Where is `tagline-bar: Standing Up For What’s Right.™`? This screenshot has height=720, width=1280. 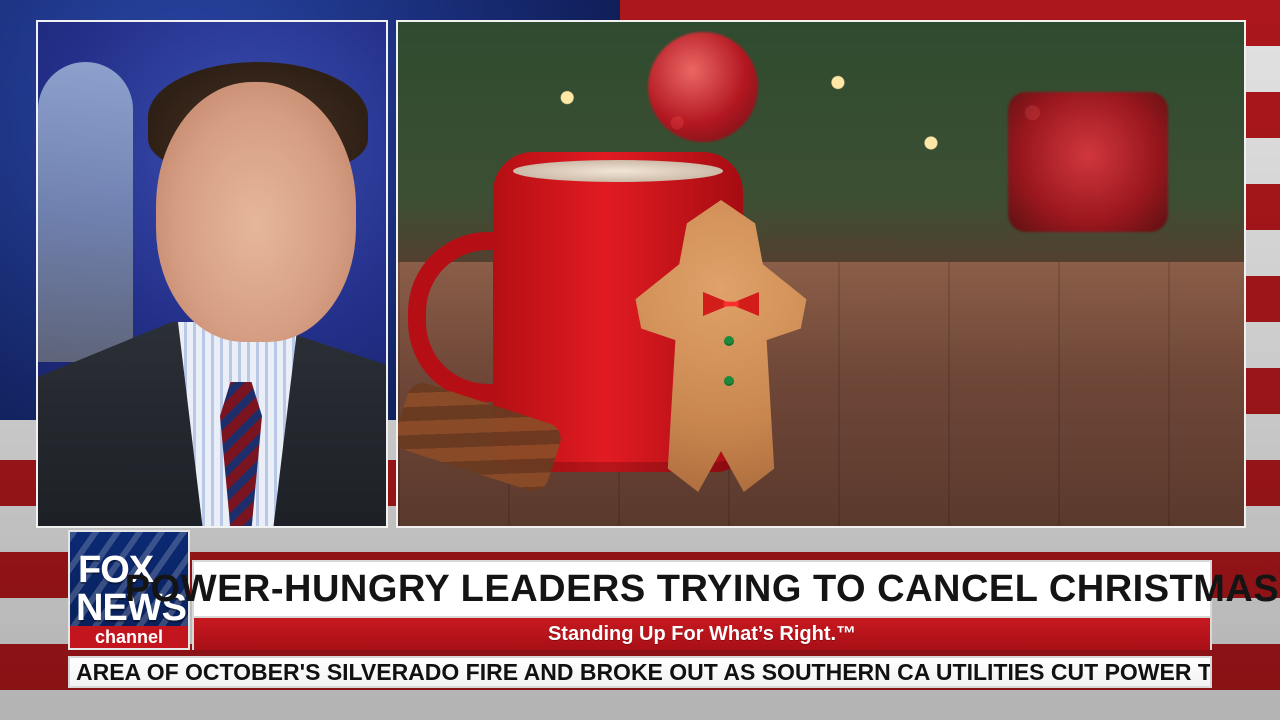 tagline-bar: Standing Up For What’s Right.™ is located at coordinates (702, 634).